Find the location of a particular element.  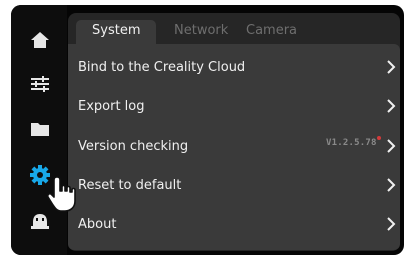

sidebar is located at coordinates (39, 130).